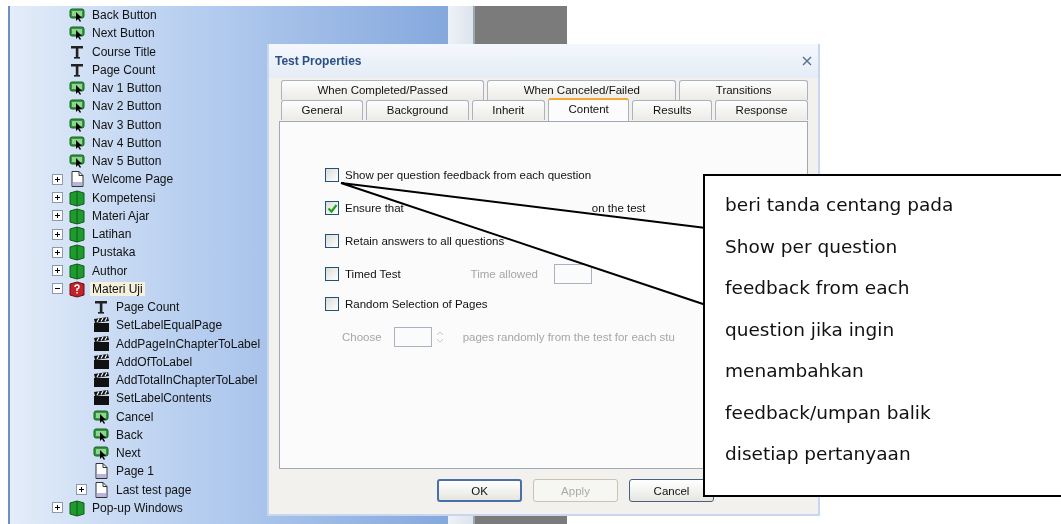 The image size is (1061, 524). I want to click on tree-item: Kompetensi, so click(124, 197).